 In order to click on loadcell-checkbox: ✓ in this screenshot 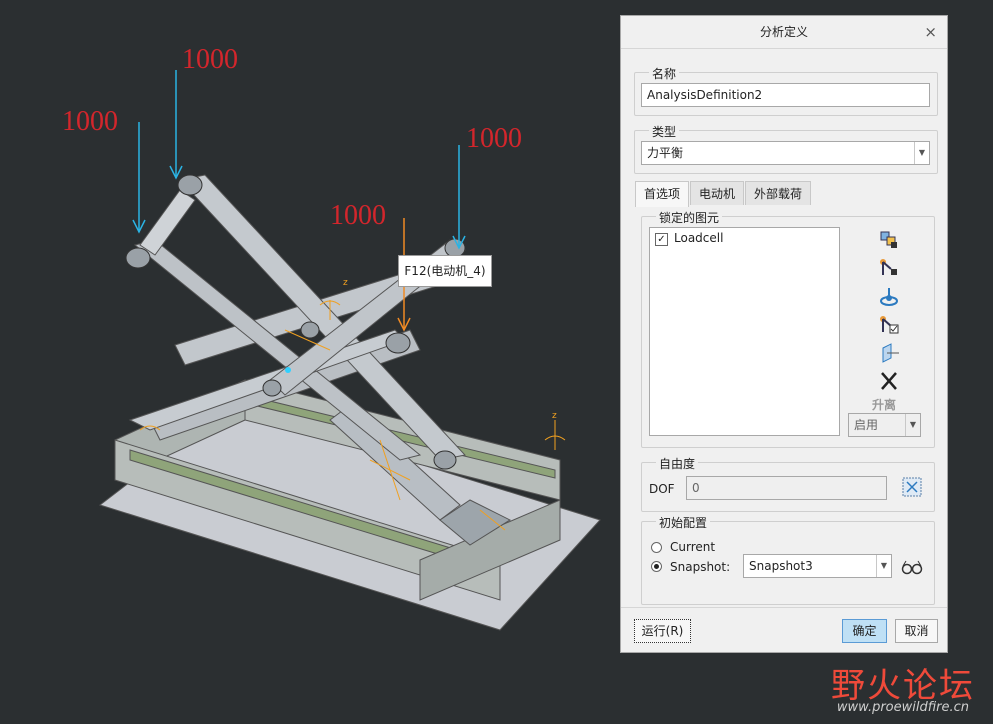, I will do `click(661, 239)`.